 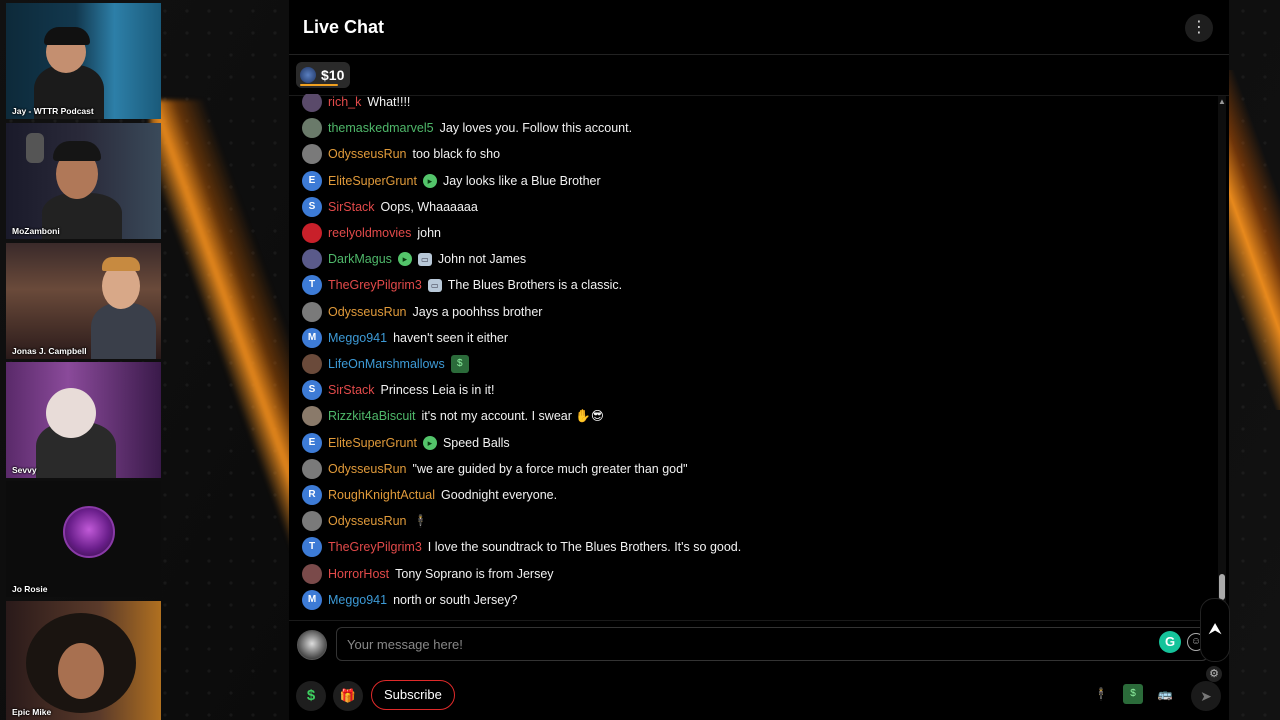 What do you see at coordinates (83, 61) in the screenshot?
I see `participant-tile-1: Jay - WTTR Podcast` at bounding box center [83, 61].